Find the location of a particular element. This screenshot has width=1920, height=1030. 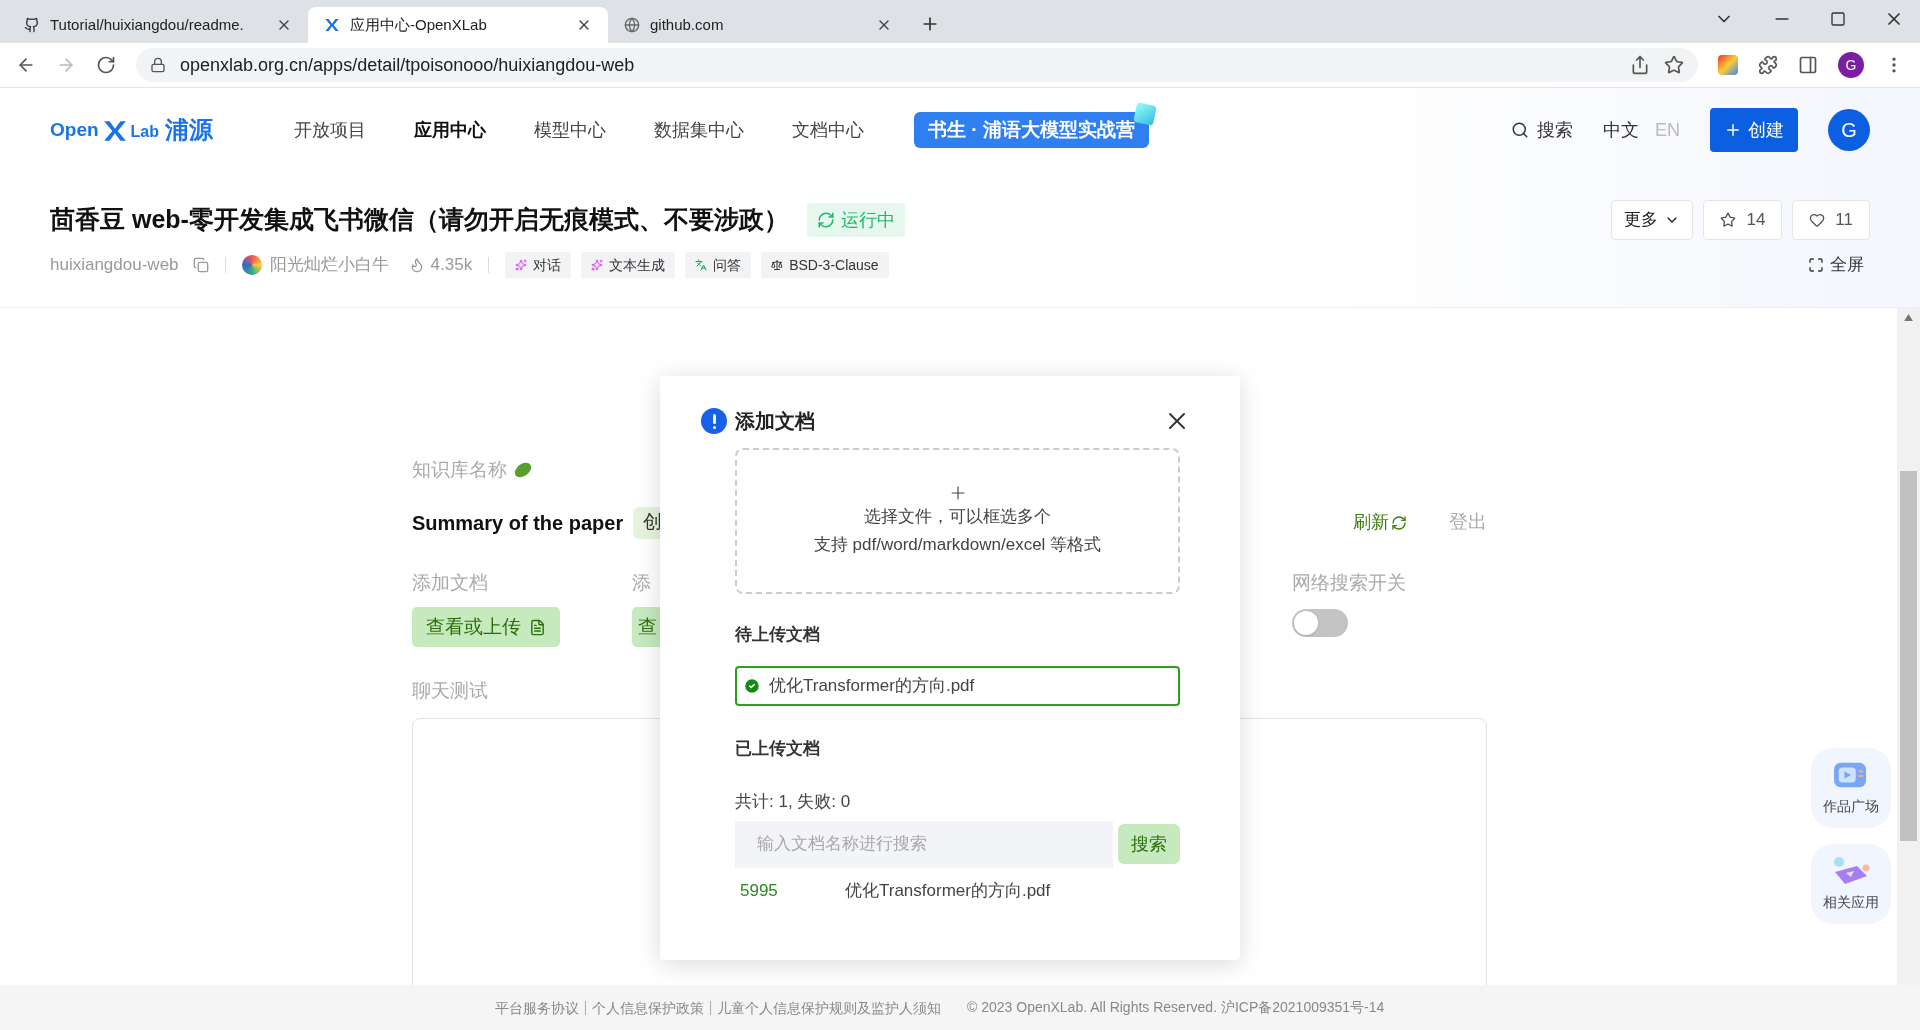

copyright-text: © 2023 OpenXLab. All Rights Reserved. 沪ICP备2021009351号-14 is located at coordinates (1176, 1007).